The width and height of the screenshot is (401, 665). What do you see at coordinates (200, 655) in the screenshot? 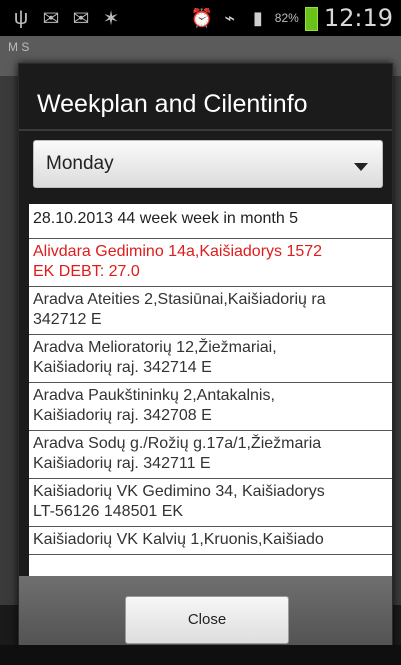
I see `bottom-shade` at bounding box center [200, 655].